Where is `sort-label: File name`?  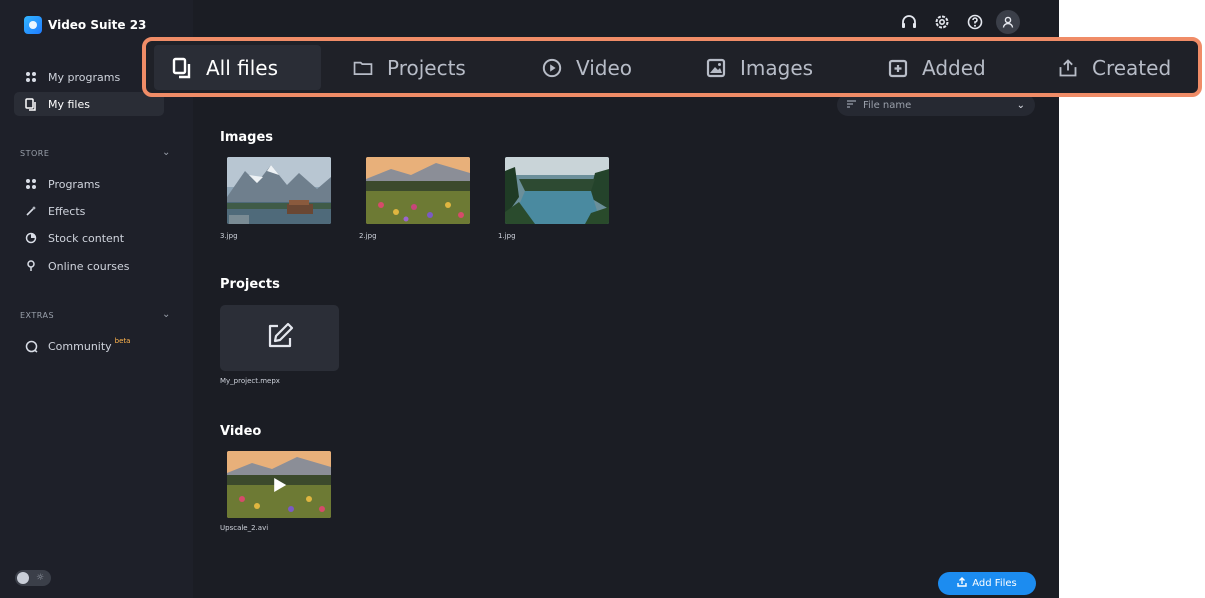
sort-label: File name is located at coordinates (887, 105).